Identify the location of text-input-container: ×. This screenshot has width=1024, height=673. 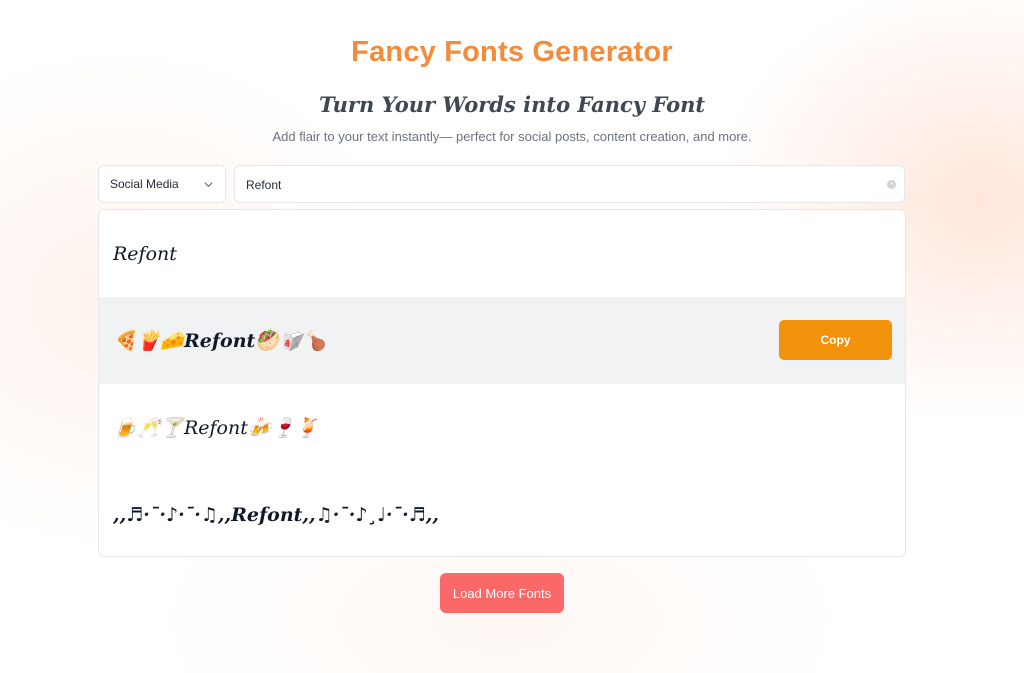
(569, 184).